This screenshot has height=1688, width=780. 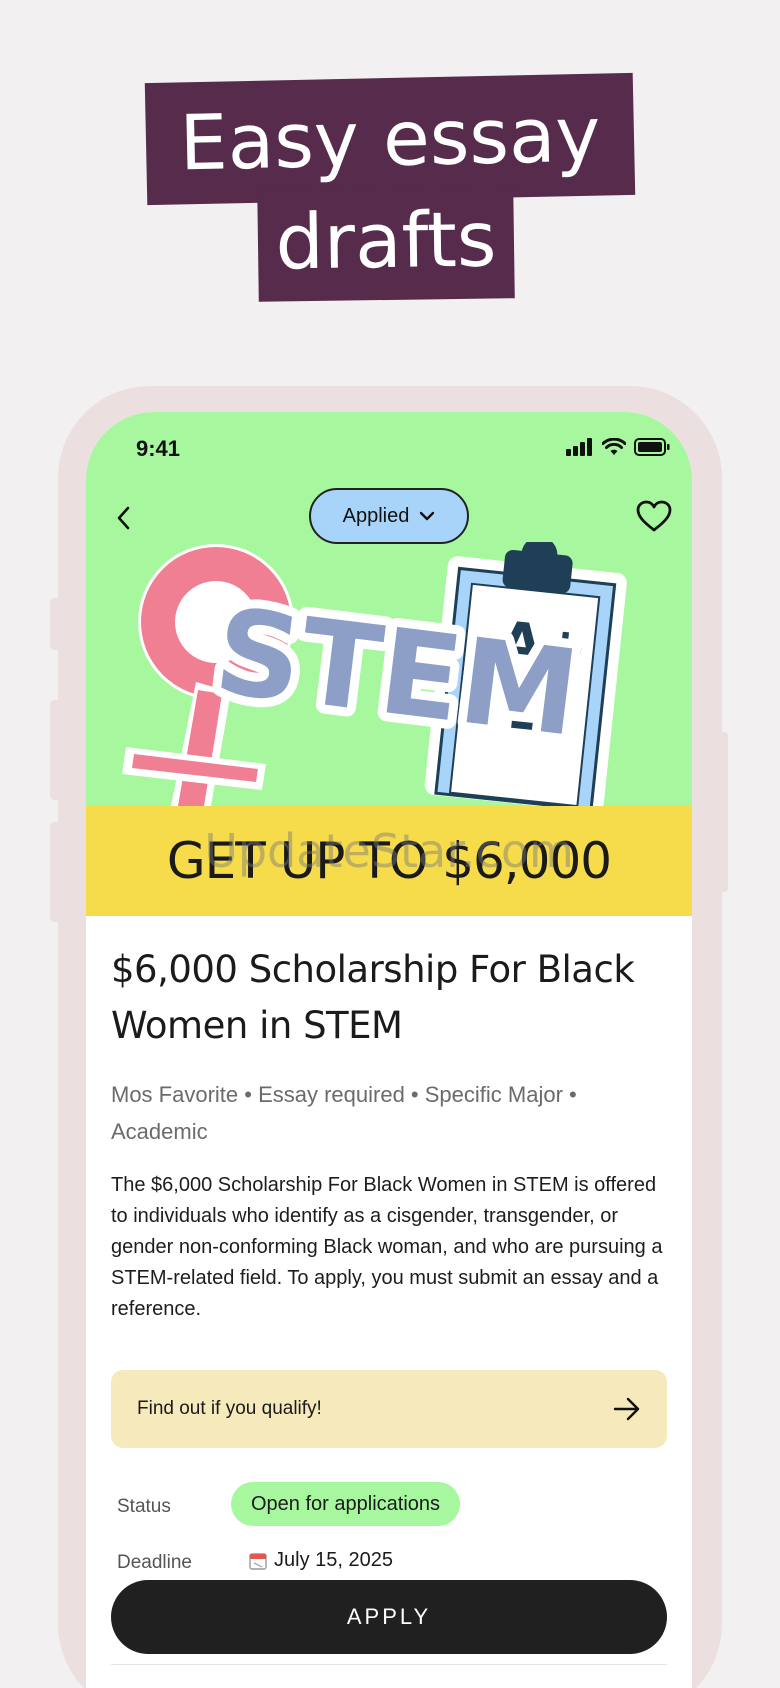 I want to click on deadline-value: July 15, 2025, so click(x=320, y=1560).